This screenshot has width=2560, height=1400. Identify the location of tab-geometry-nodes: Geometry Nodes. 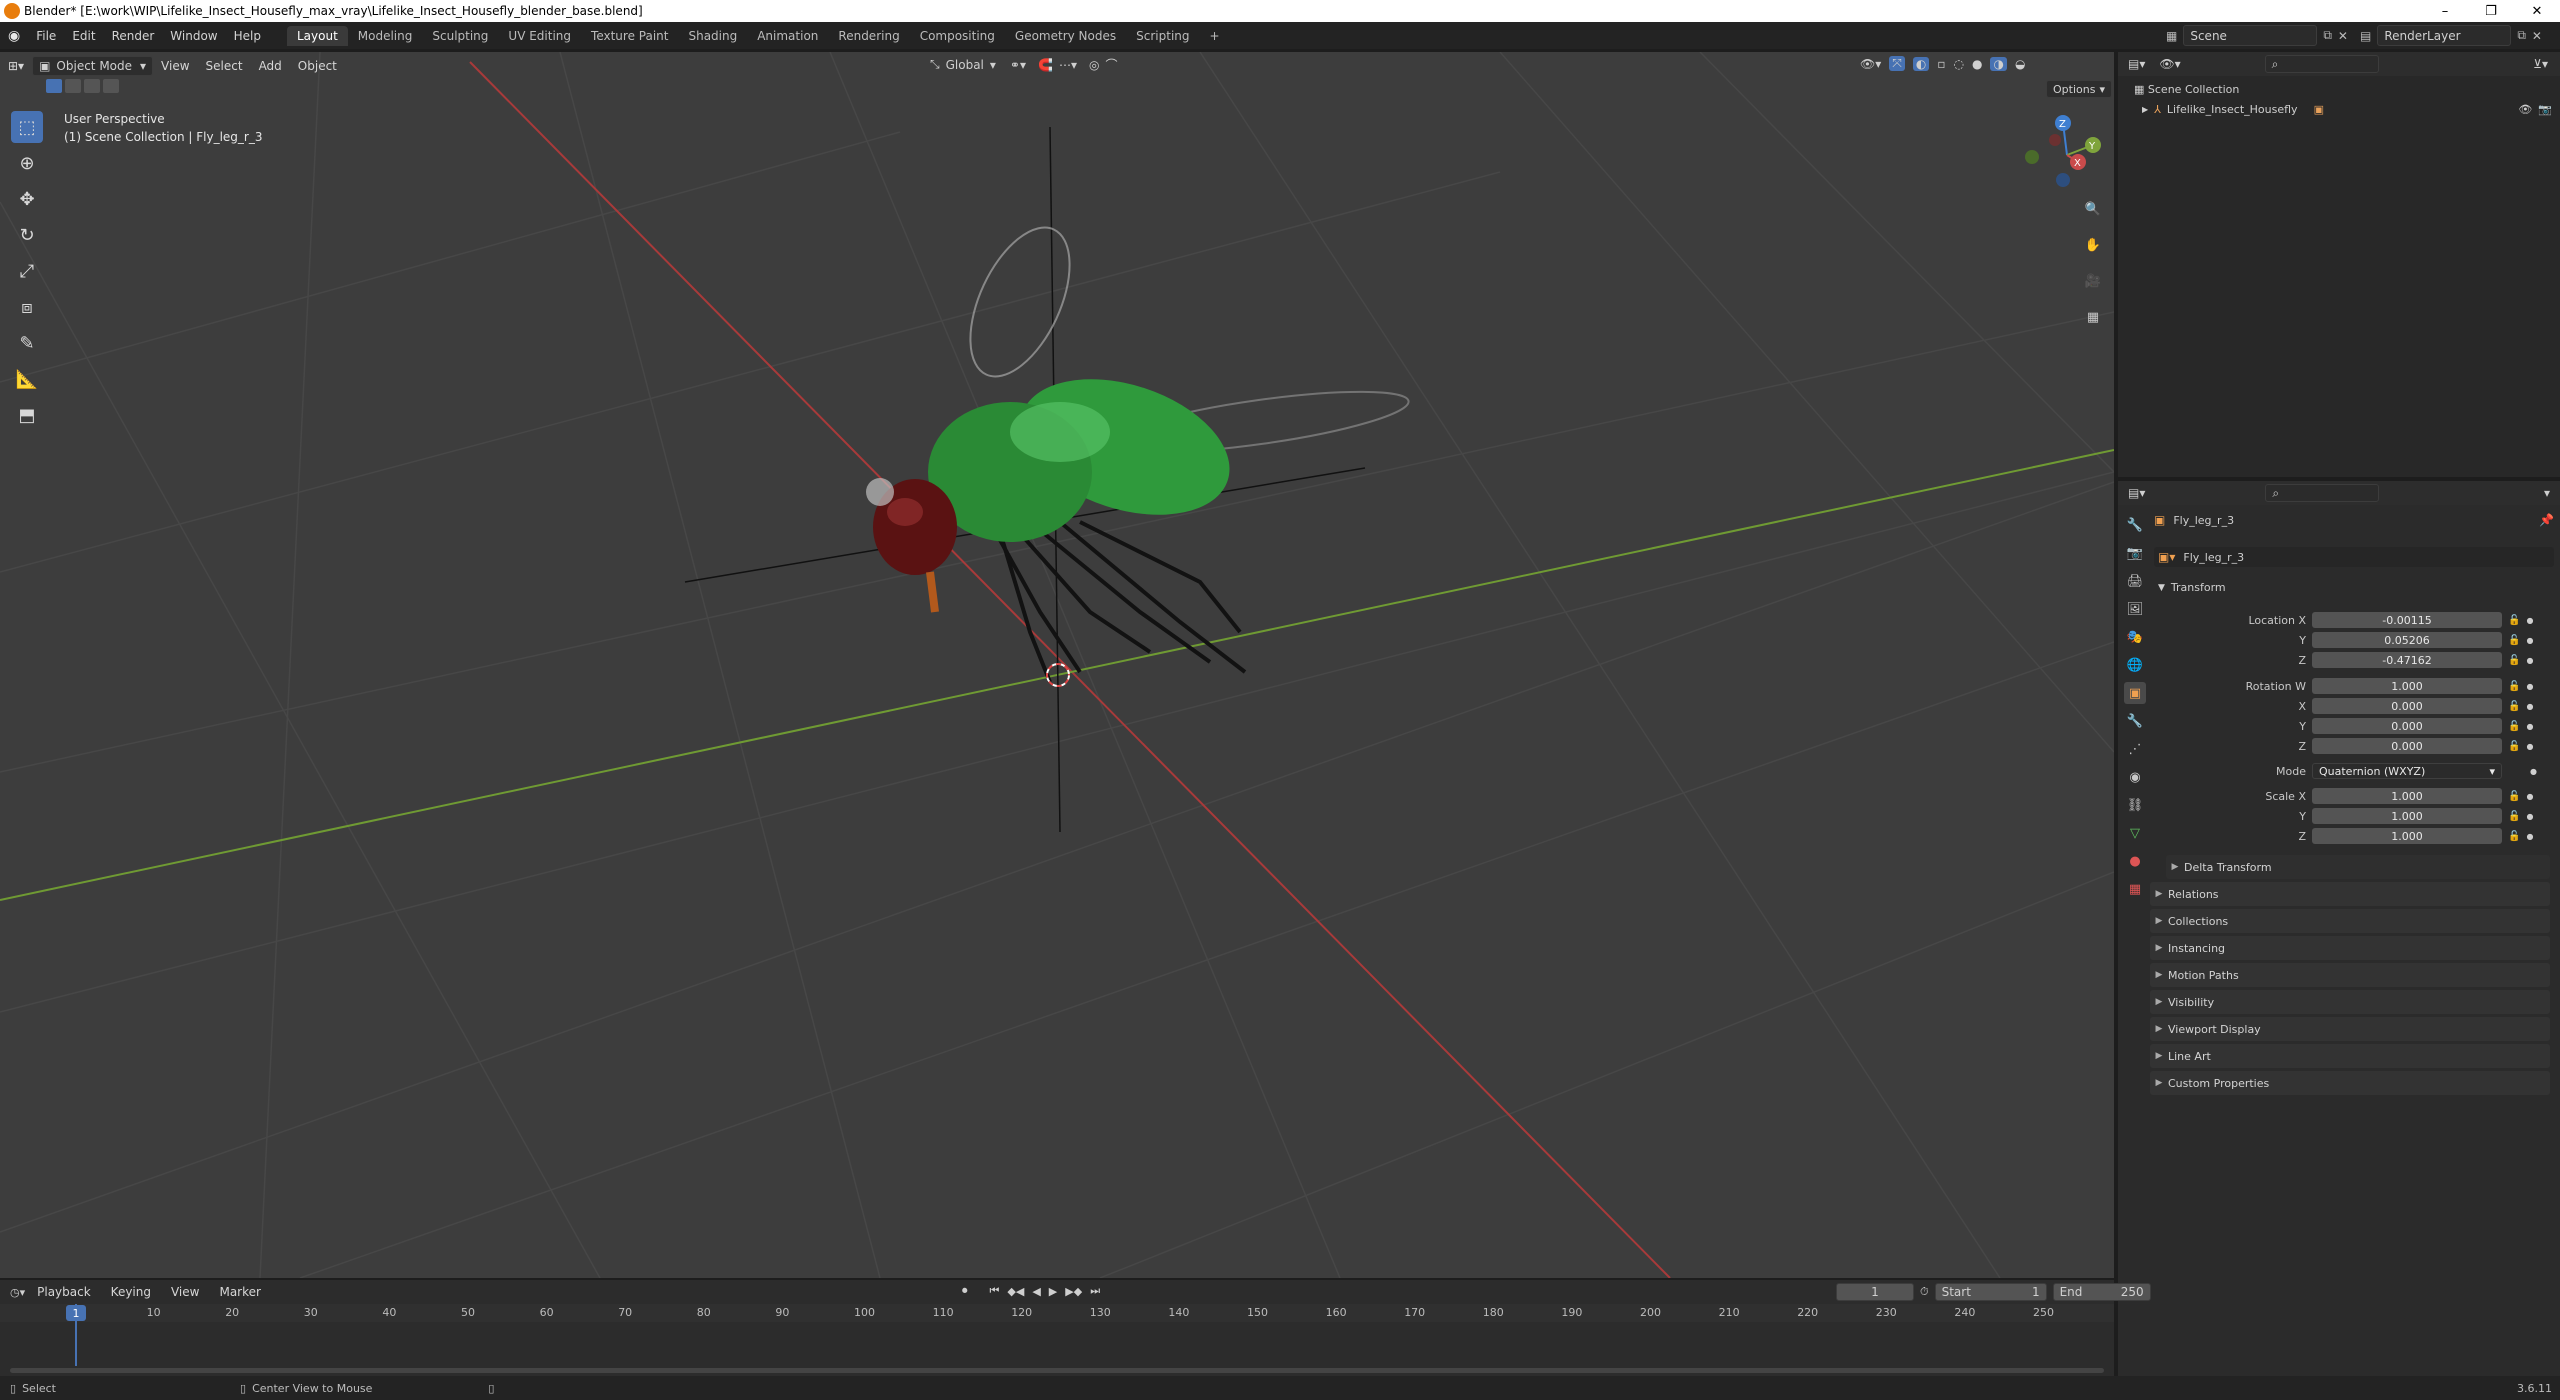
(1065, 36).